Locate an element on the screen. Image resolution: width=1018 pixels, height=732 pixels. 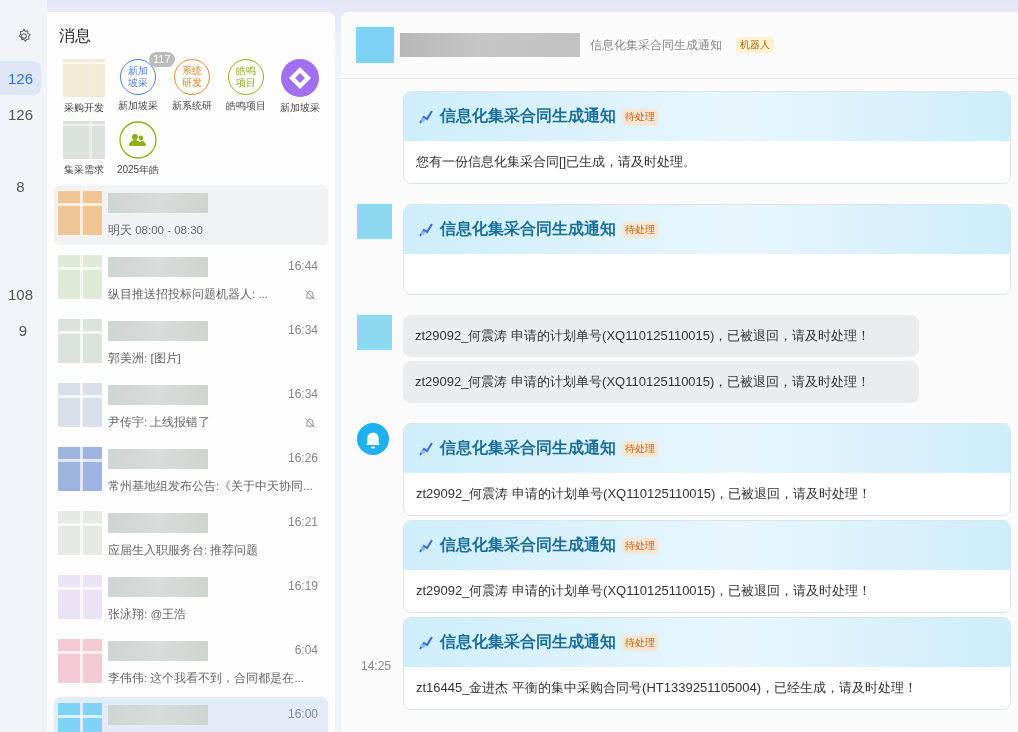
rail-item: 8 is located at coordinates (20, 186).